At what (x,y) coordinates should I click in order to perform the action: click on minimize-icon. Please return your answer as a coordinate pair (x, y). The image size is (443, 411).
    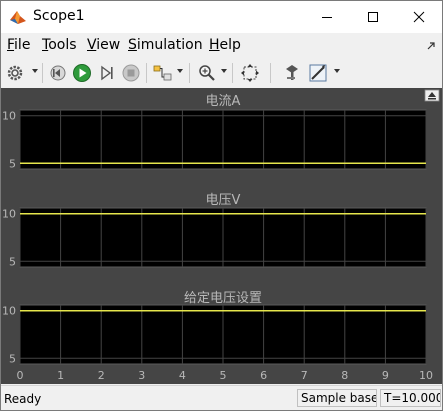
    Looking at the image, I should click on (327, 17).